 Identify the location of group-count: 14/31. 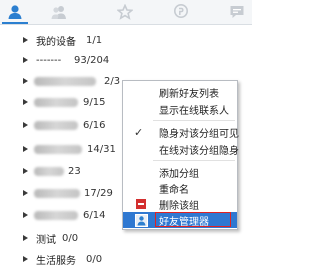
(101, 149).